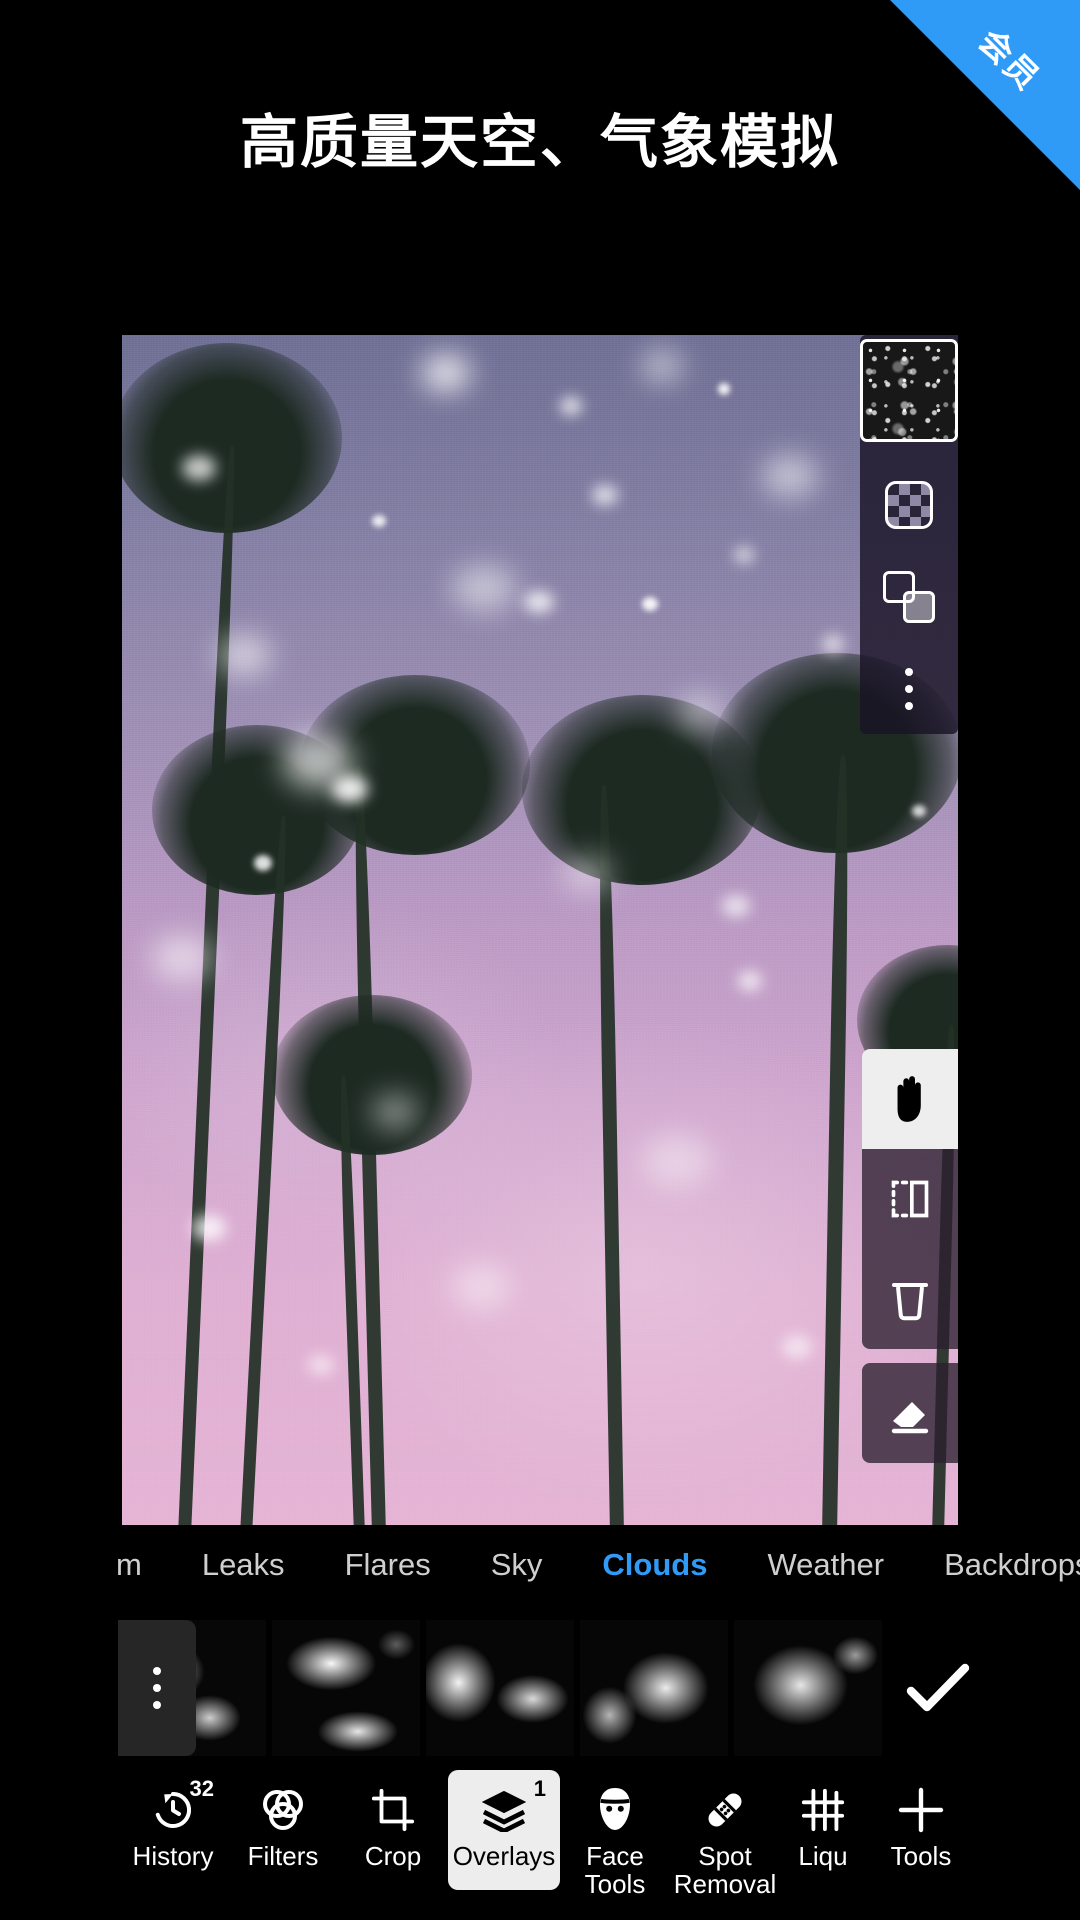 The height and width of the screenshot is (1920, 1080). I want to click on pan-tool-button, so click(910, 1099).